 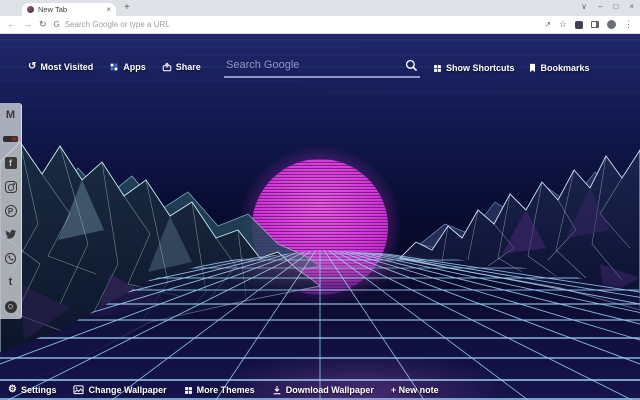 What do you see at coordinates (615, 7) in the screenshot?
I see `window-maximize-button: □` at bounding box center [615, 7].